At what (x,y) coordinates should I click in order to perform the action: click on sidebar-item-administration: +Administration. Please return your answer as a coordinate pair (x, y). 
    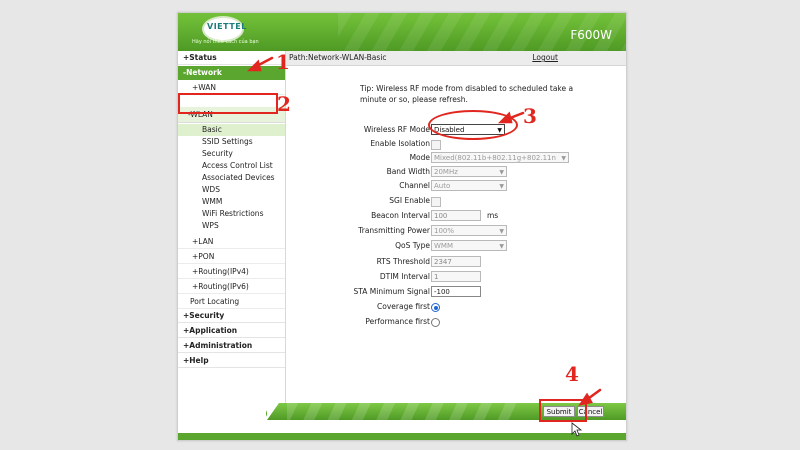
    Looking at the image, I should click on (231, 346).